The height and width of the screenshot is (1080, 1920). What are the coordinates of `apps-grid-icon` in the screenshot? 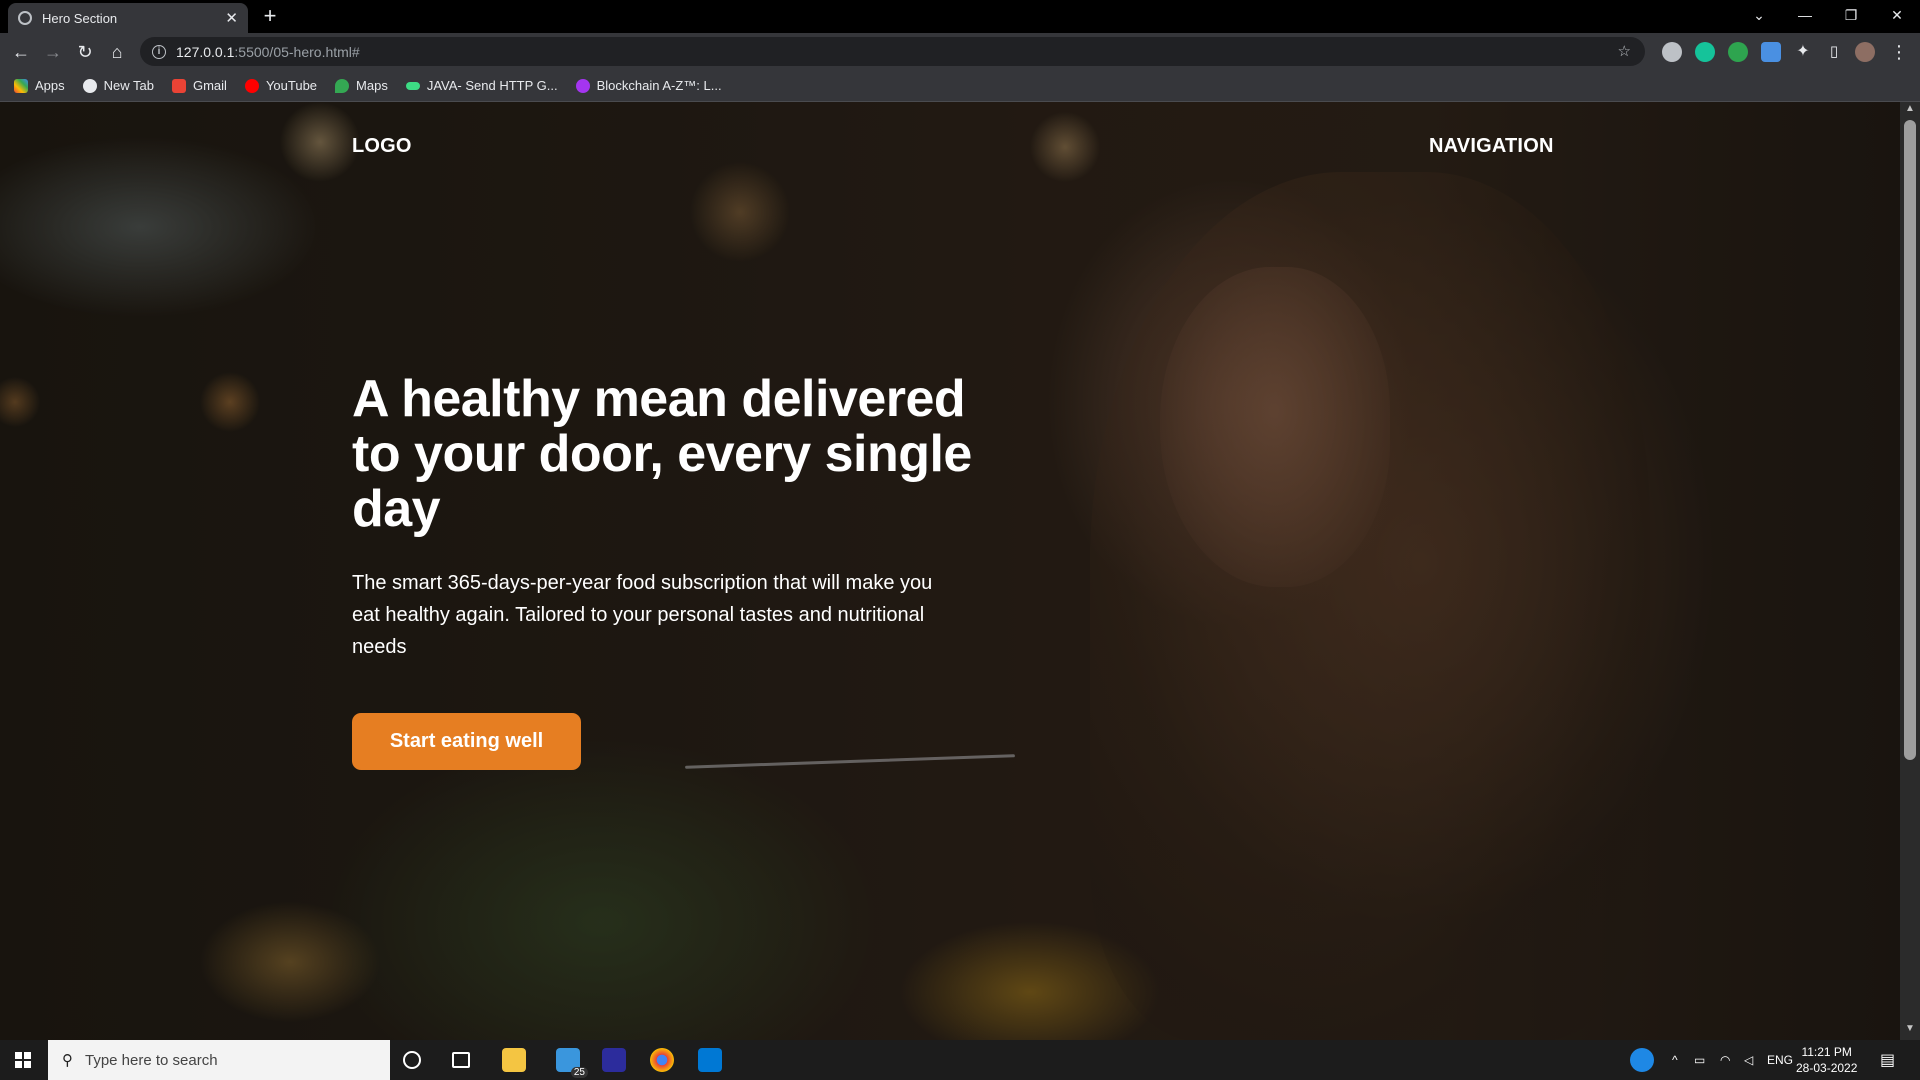 It's located at (21, 85).